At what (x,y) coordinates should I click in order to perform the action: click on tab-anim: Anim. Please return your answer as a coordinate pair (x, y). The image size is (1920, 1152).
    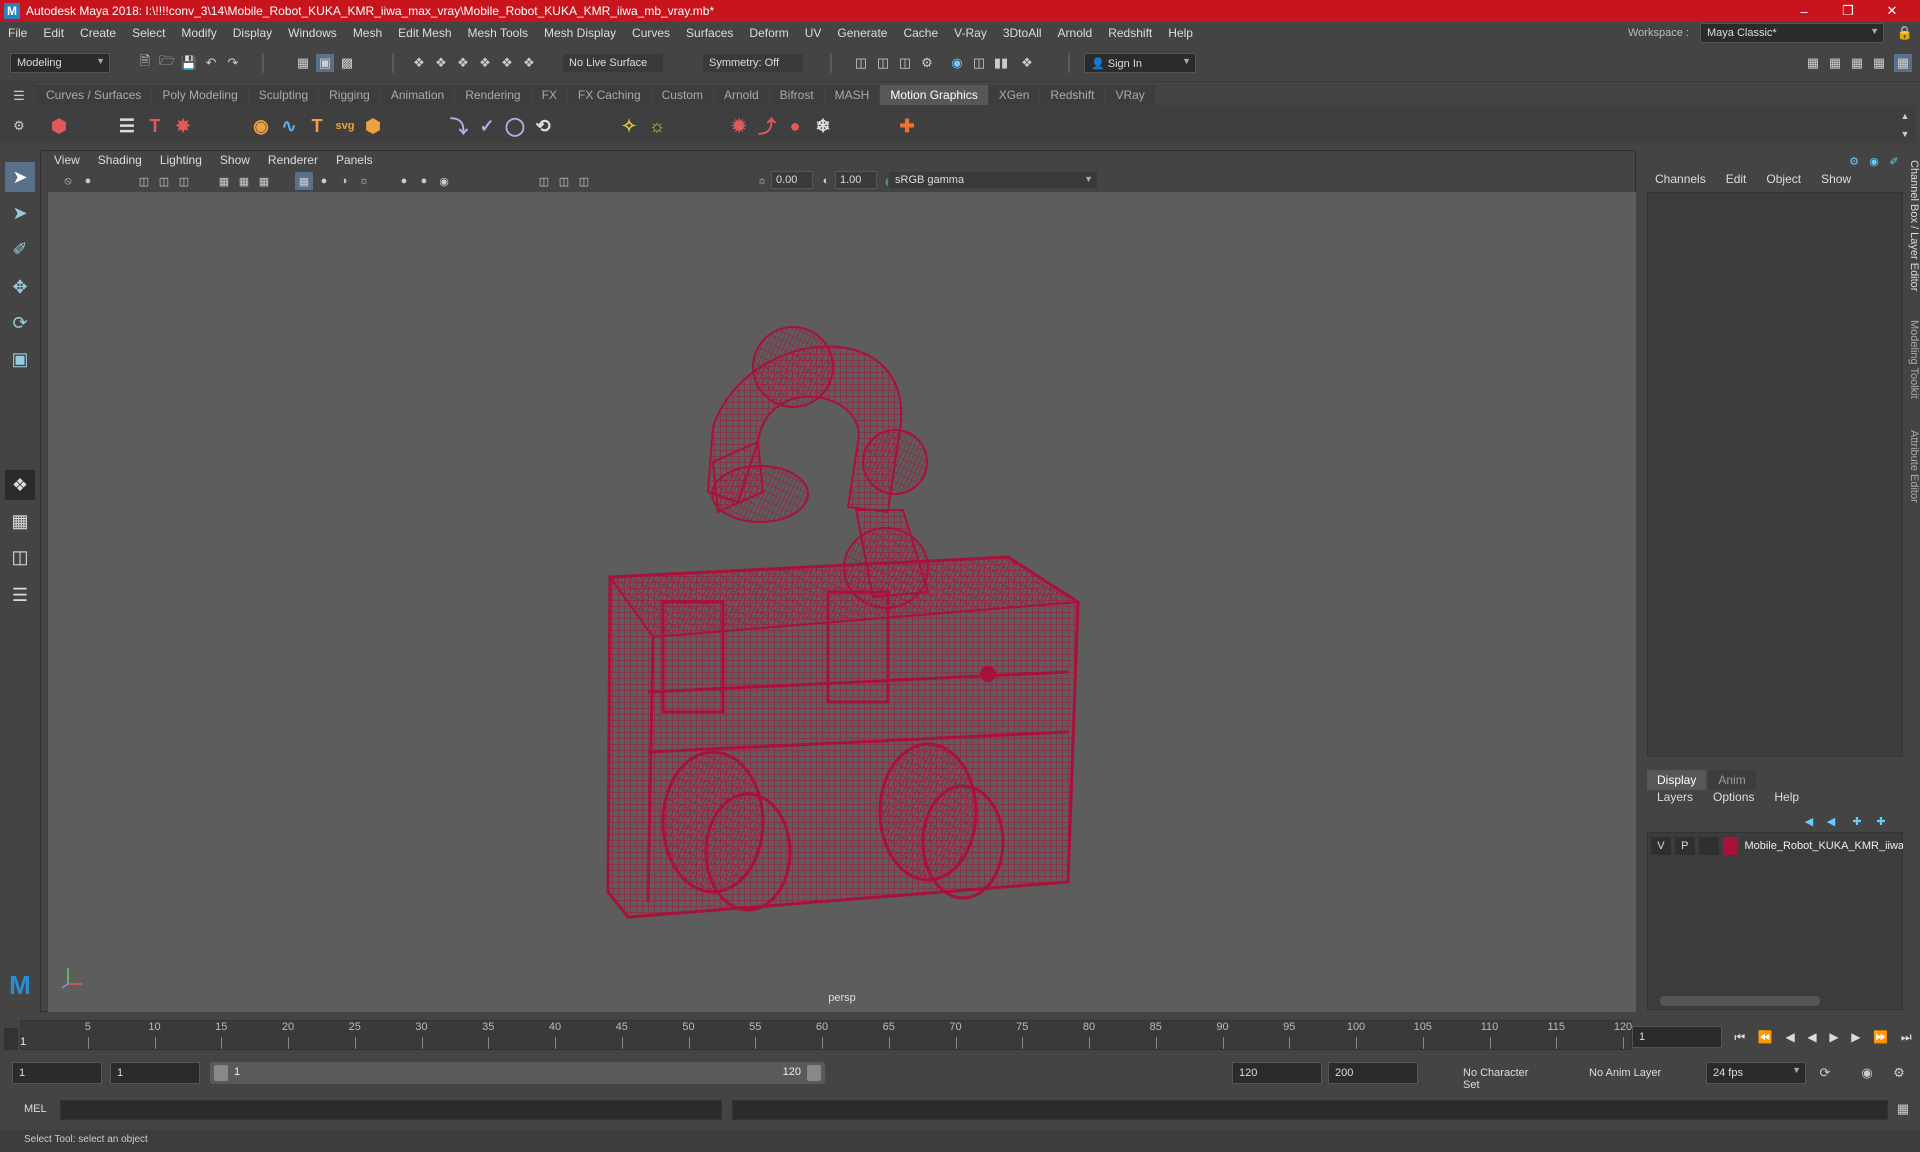
    Looking at the image, I should click on (1732, 780).